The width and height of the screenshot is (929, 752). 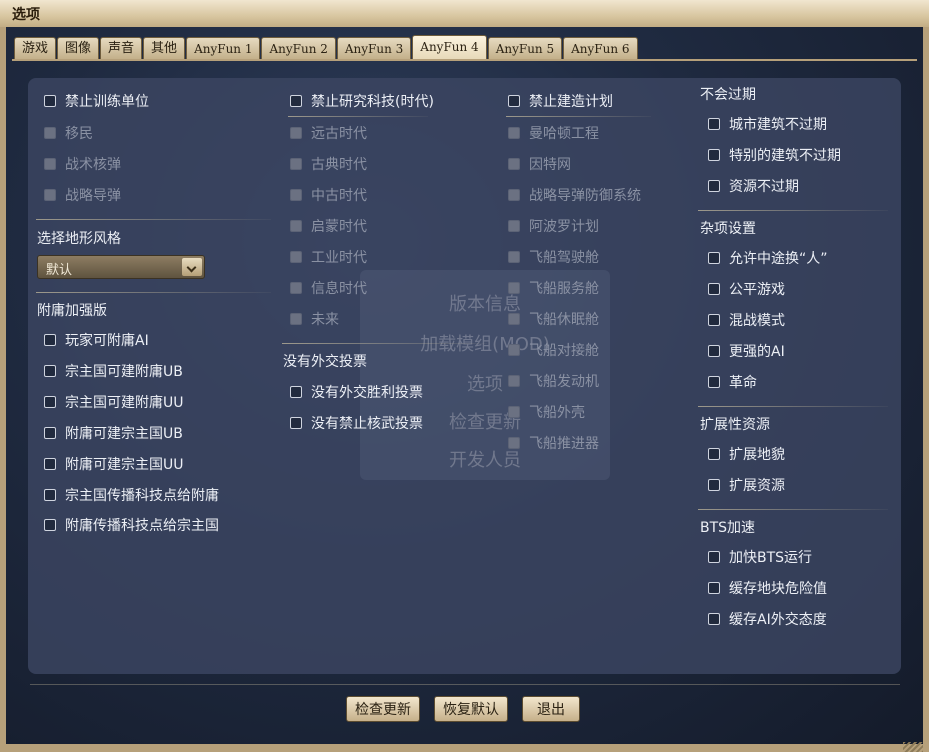 I want to click on checkbox-vassal-4: 附庸可建宗主国UU, so click(x=114, y=464).